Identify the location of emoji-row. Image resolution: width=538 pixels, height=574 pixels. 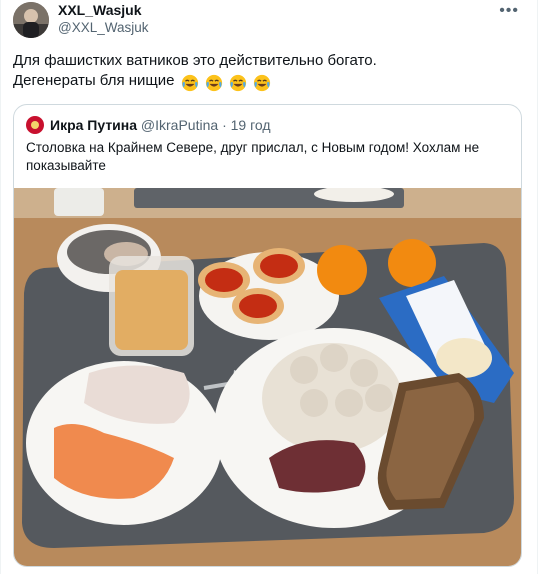
(227, 83).